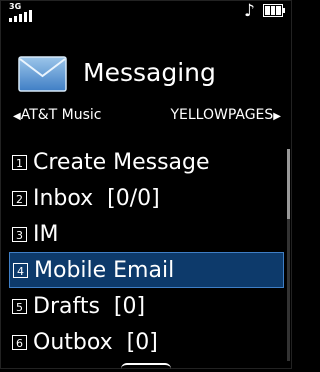  What do you see at coordinates (46, 234) in the screenshot?
I see `item-label: IM` at bounding box center [46, 234].